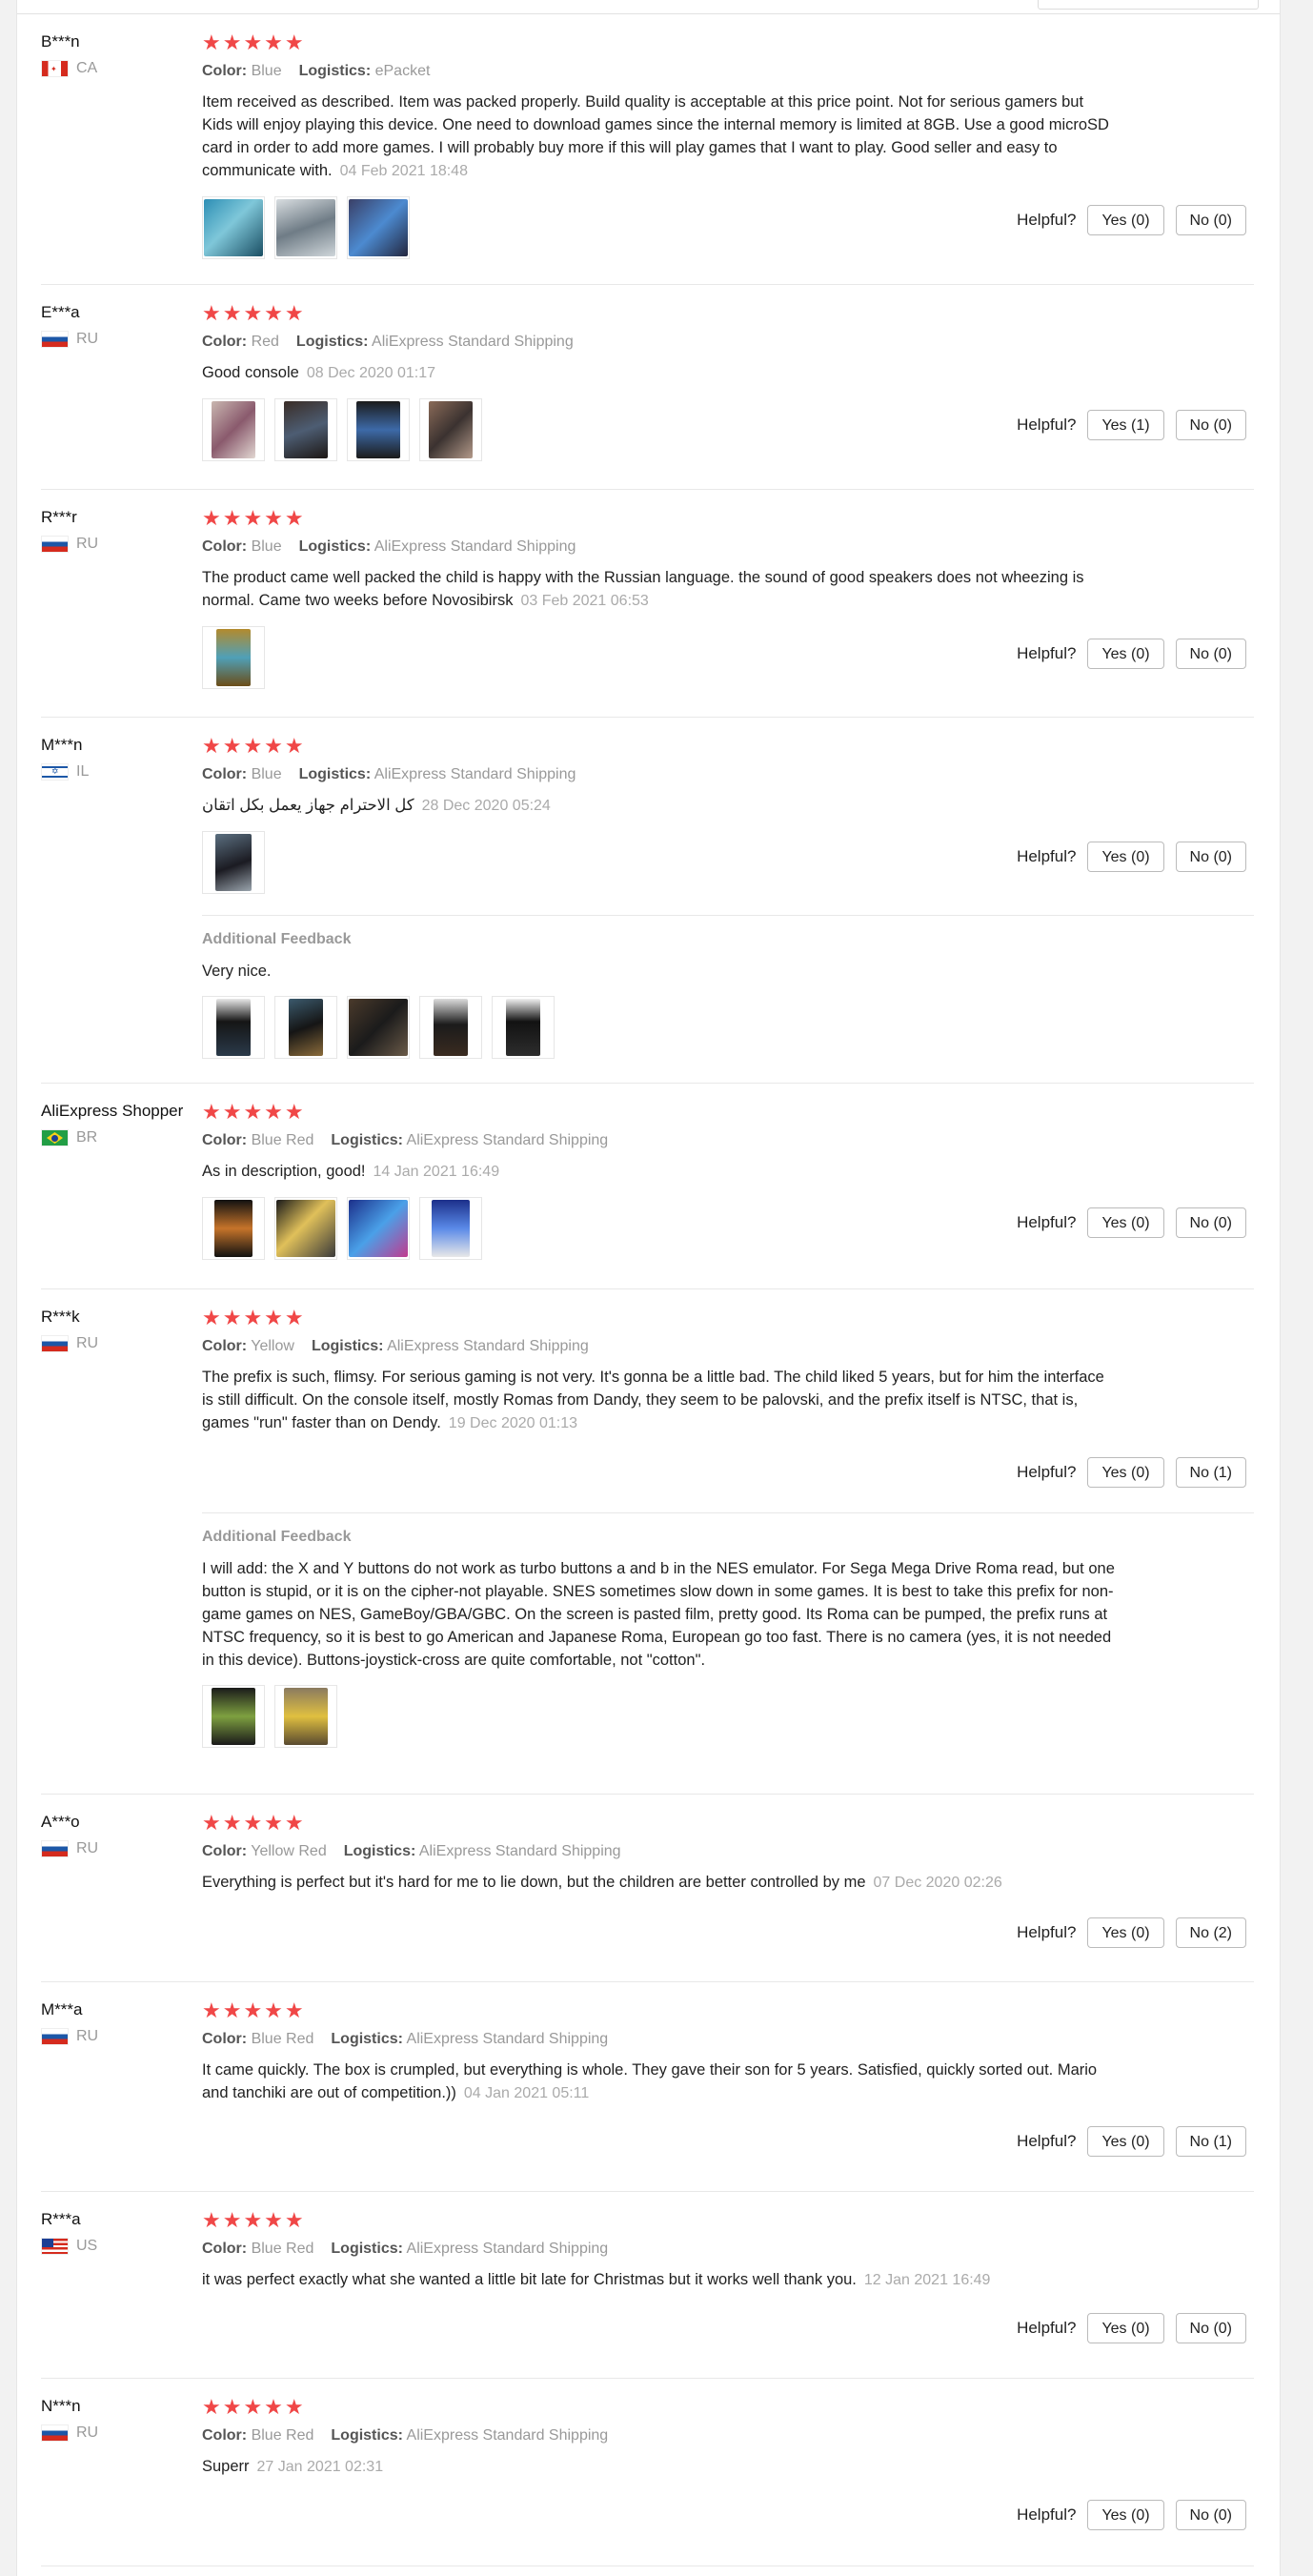  What do you see at coordinates (1149, 5) in the screenshot?
I see `sort-dropdown` at bounding box center [1149, 5].